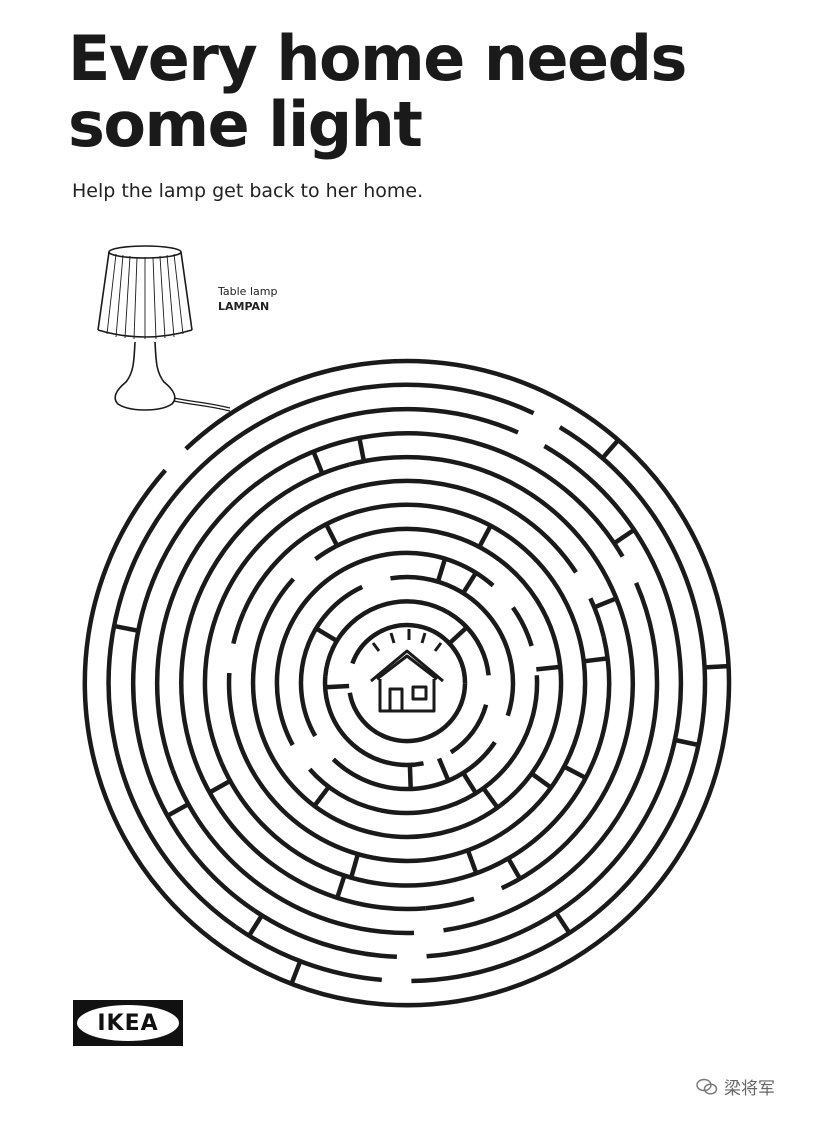  I want to click on title-line-1: Every home needs, so click(377, 58).